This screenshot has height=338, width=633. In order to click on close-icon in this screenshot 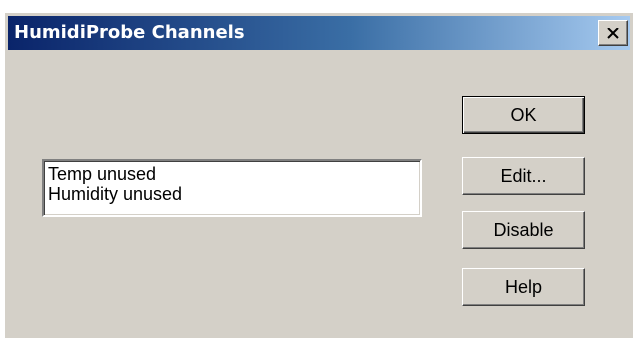, I will do `click(613, 33)`.